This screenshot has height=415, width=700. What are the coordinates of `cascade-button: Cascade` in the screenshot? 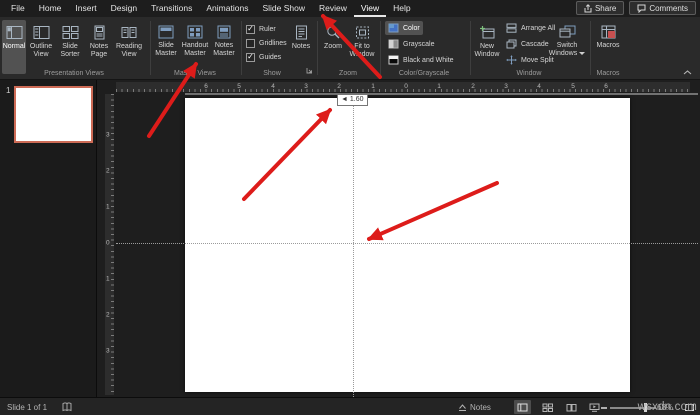 It's located at (527, 44).